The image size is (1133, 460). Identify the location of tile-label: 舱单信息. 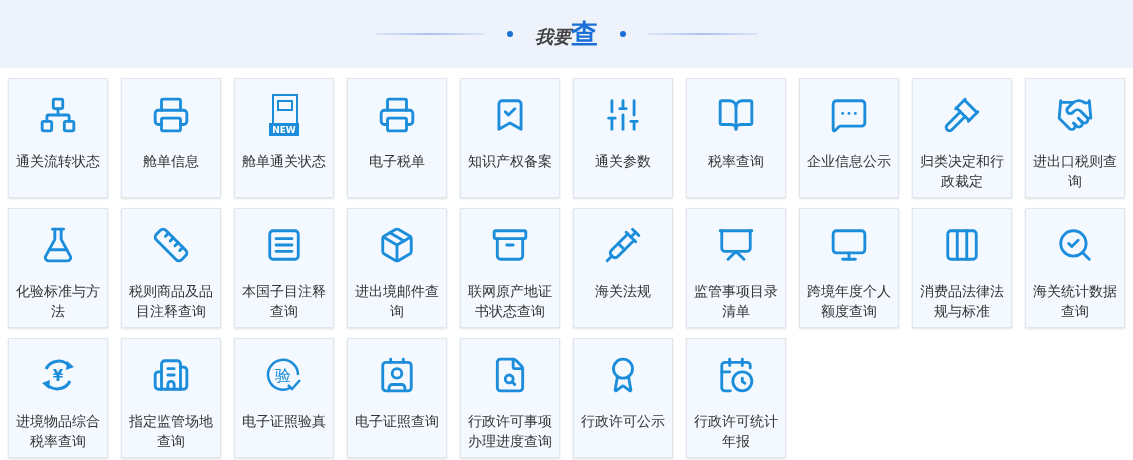
(171, 161).